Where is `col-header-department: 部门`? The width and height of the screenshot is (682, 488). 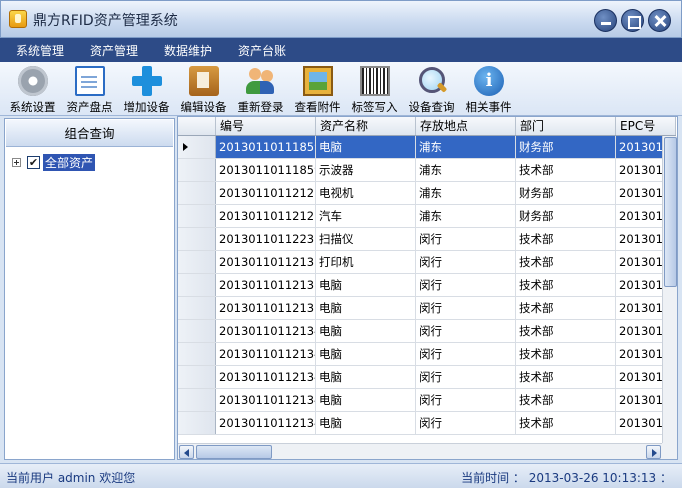
col-header-department: 部门 is located at coordinates (566, 126).